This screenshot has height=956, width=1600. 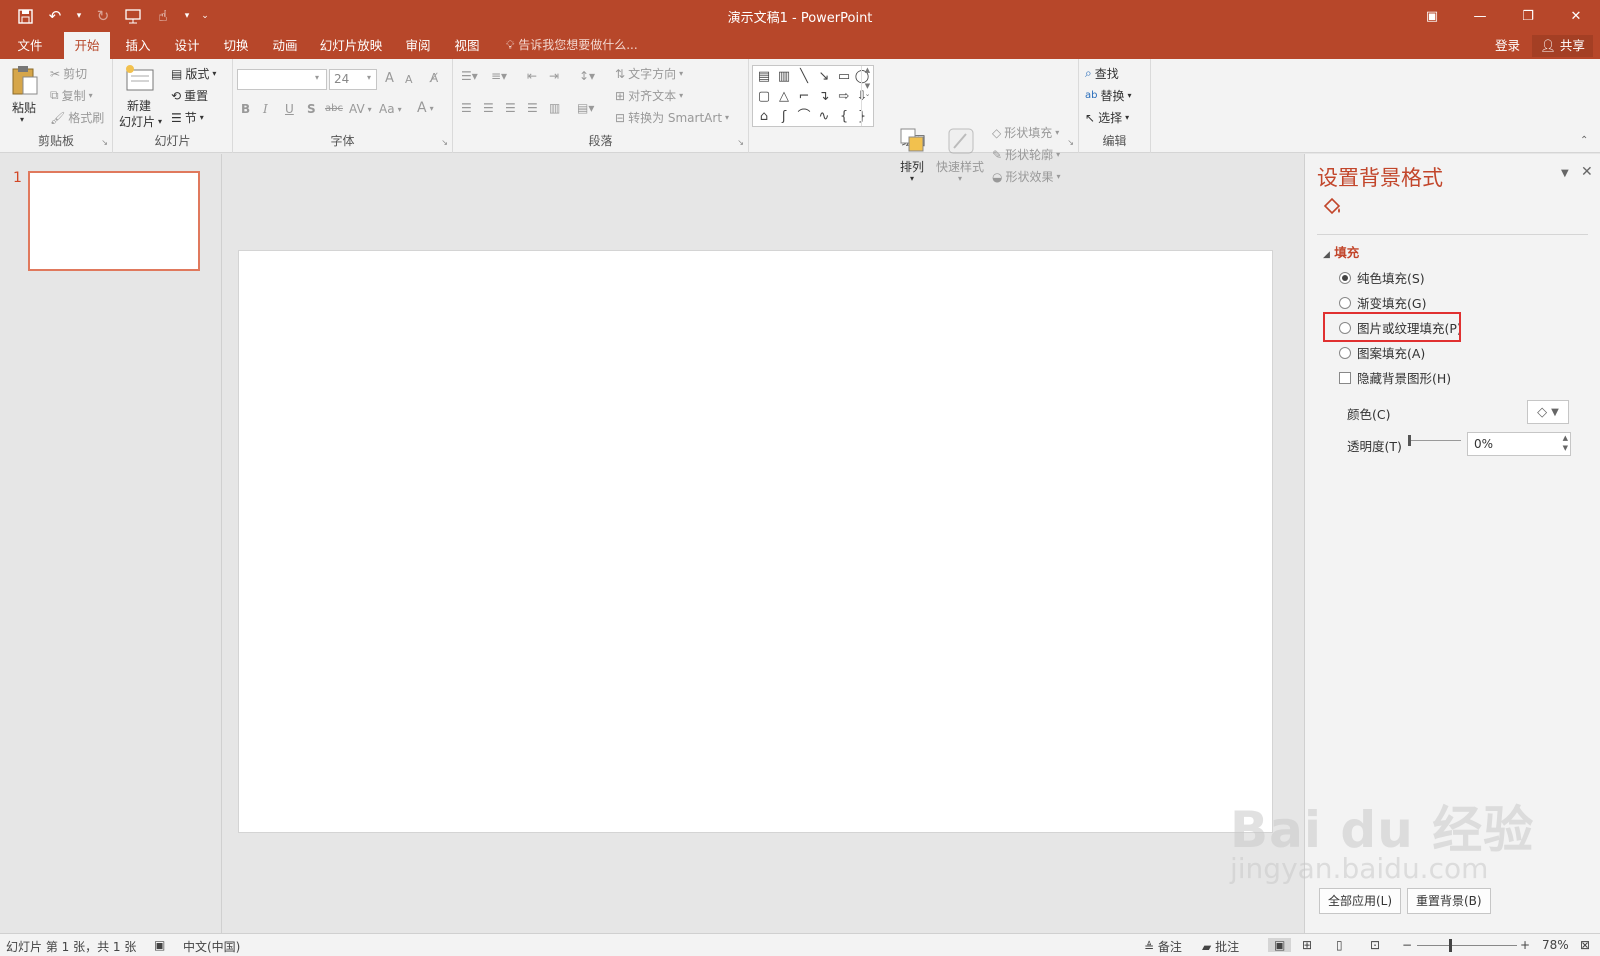 I want to click on tab-transitions: 切换, so click(x=236, y=45).